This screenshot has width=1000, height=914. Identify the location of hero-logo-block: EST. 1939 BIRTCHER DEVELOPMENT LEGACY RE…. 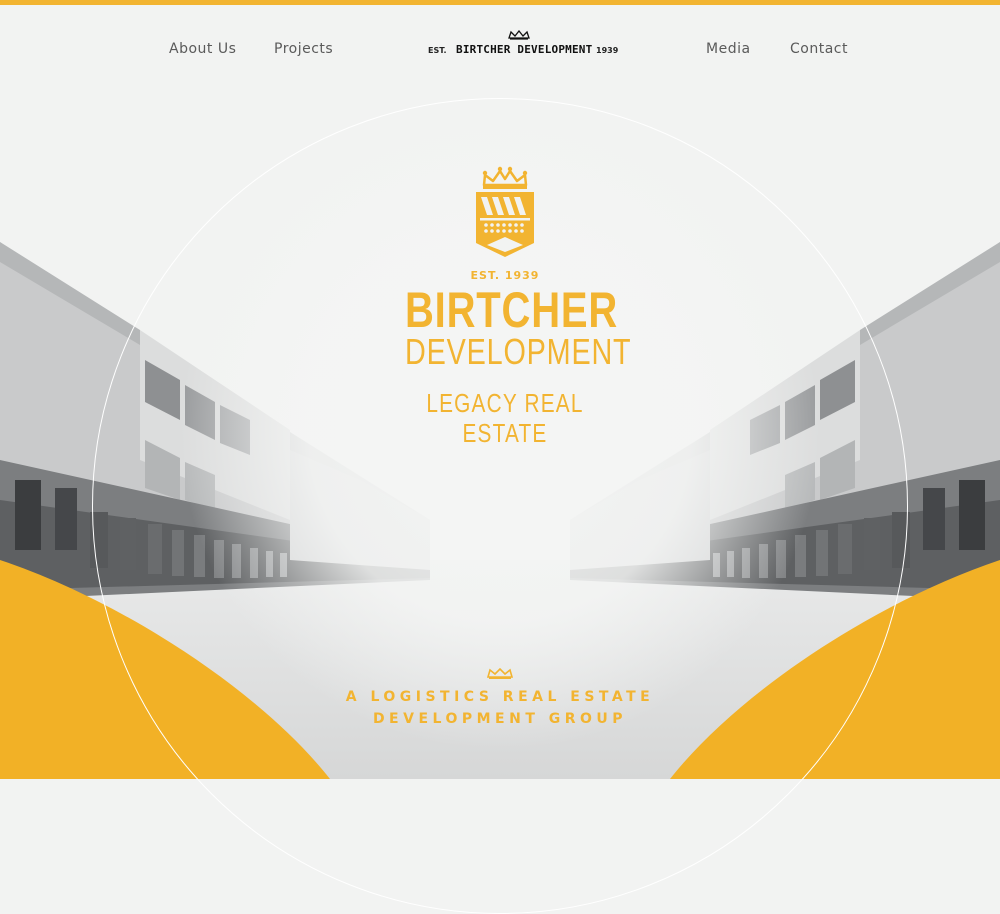
(506, 306).